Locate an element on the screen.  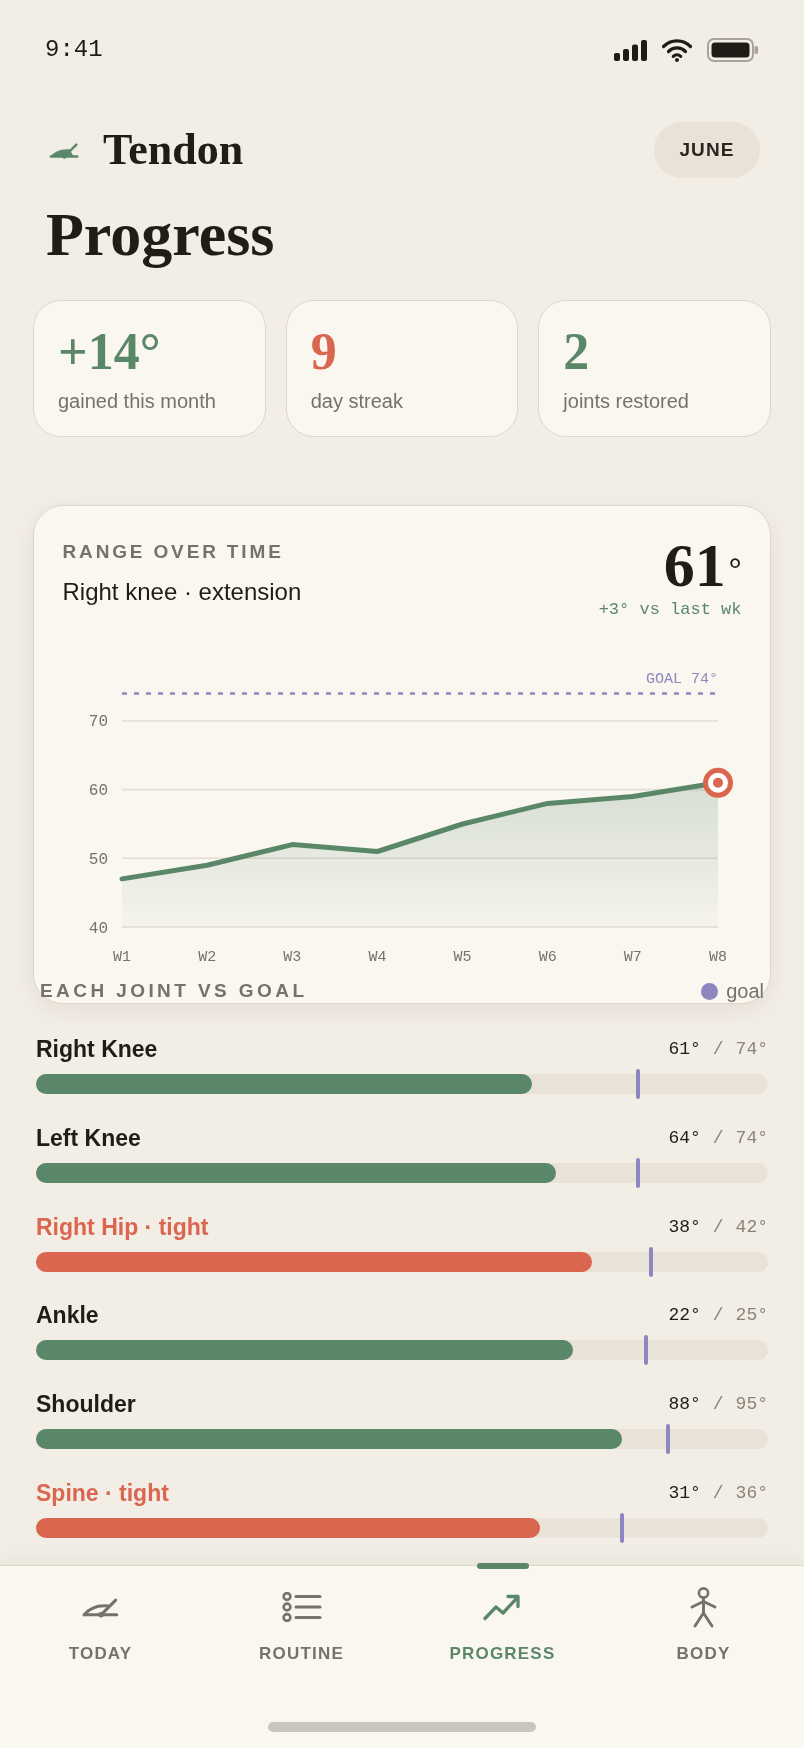
joint-goal: 95° is located at coordinates (751, 1405).